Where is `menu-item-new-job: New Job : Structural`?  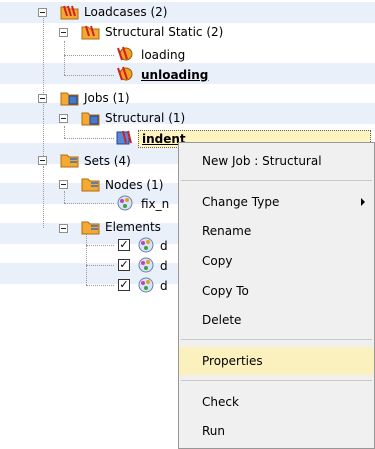 menu-item-new-job: New Job : Structural is located at coordinates (276, 161).